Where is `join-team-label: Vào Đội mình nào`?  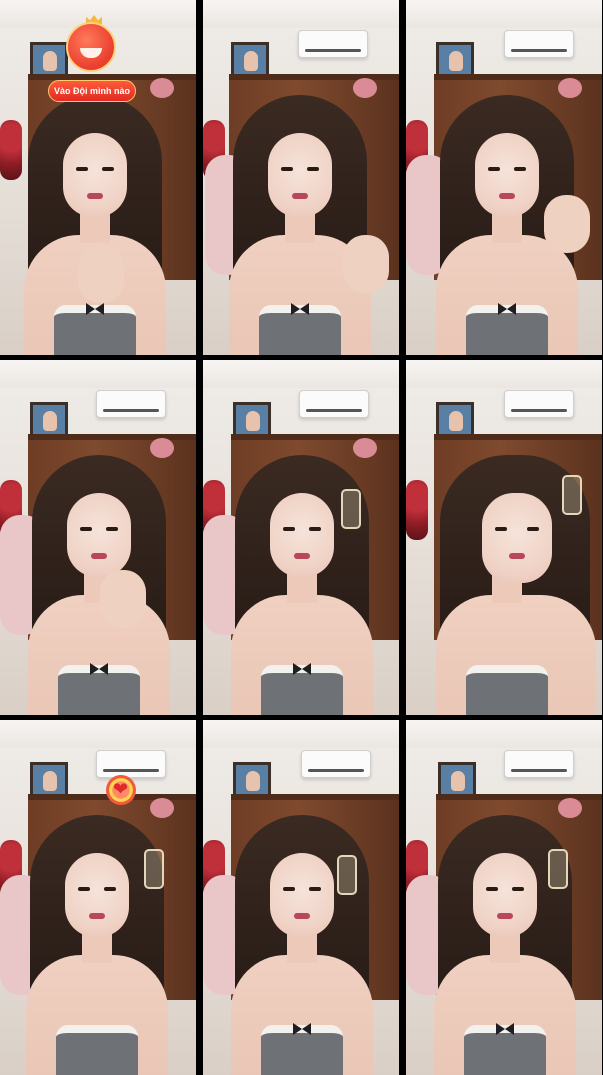
join-team-label: Vào Đội mình nào is located at coordinates (92, 91).